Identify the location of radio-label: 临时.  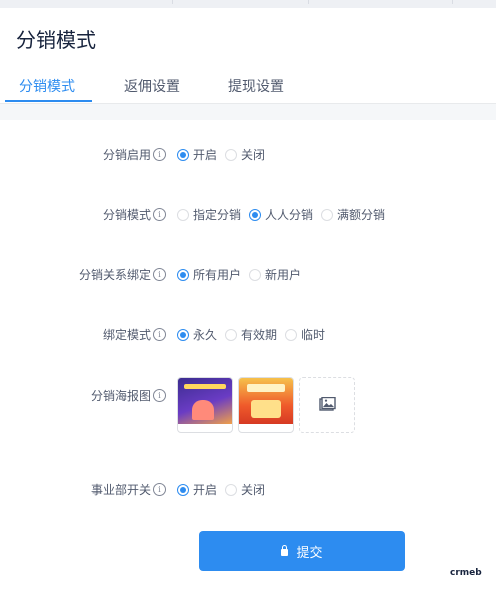
(313, 335).